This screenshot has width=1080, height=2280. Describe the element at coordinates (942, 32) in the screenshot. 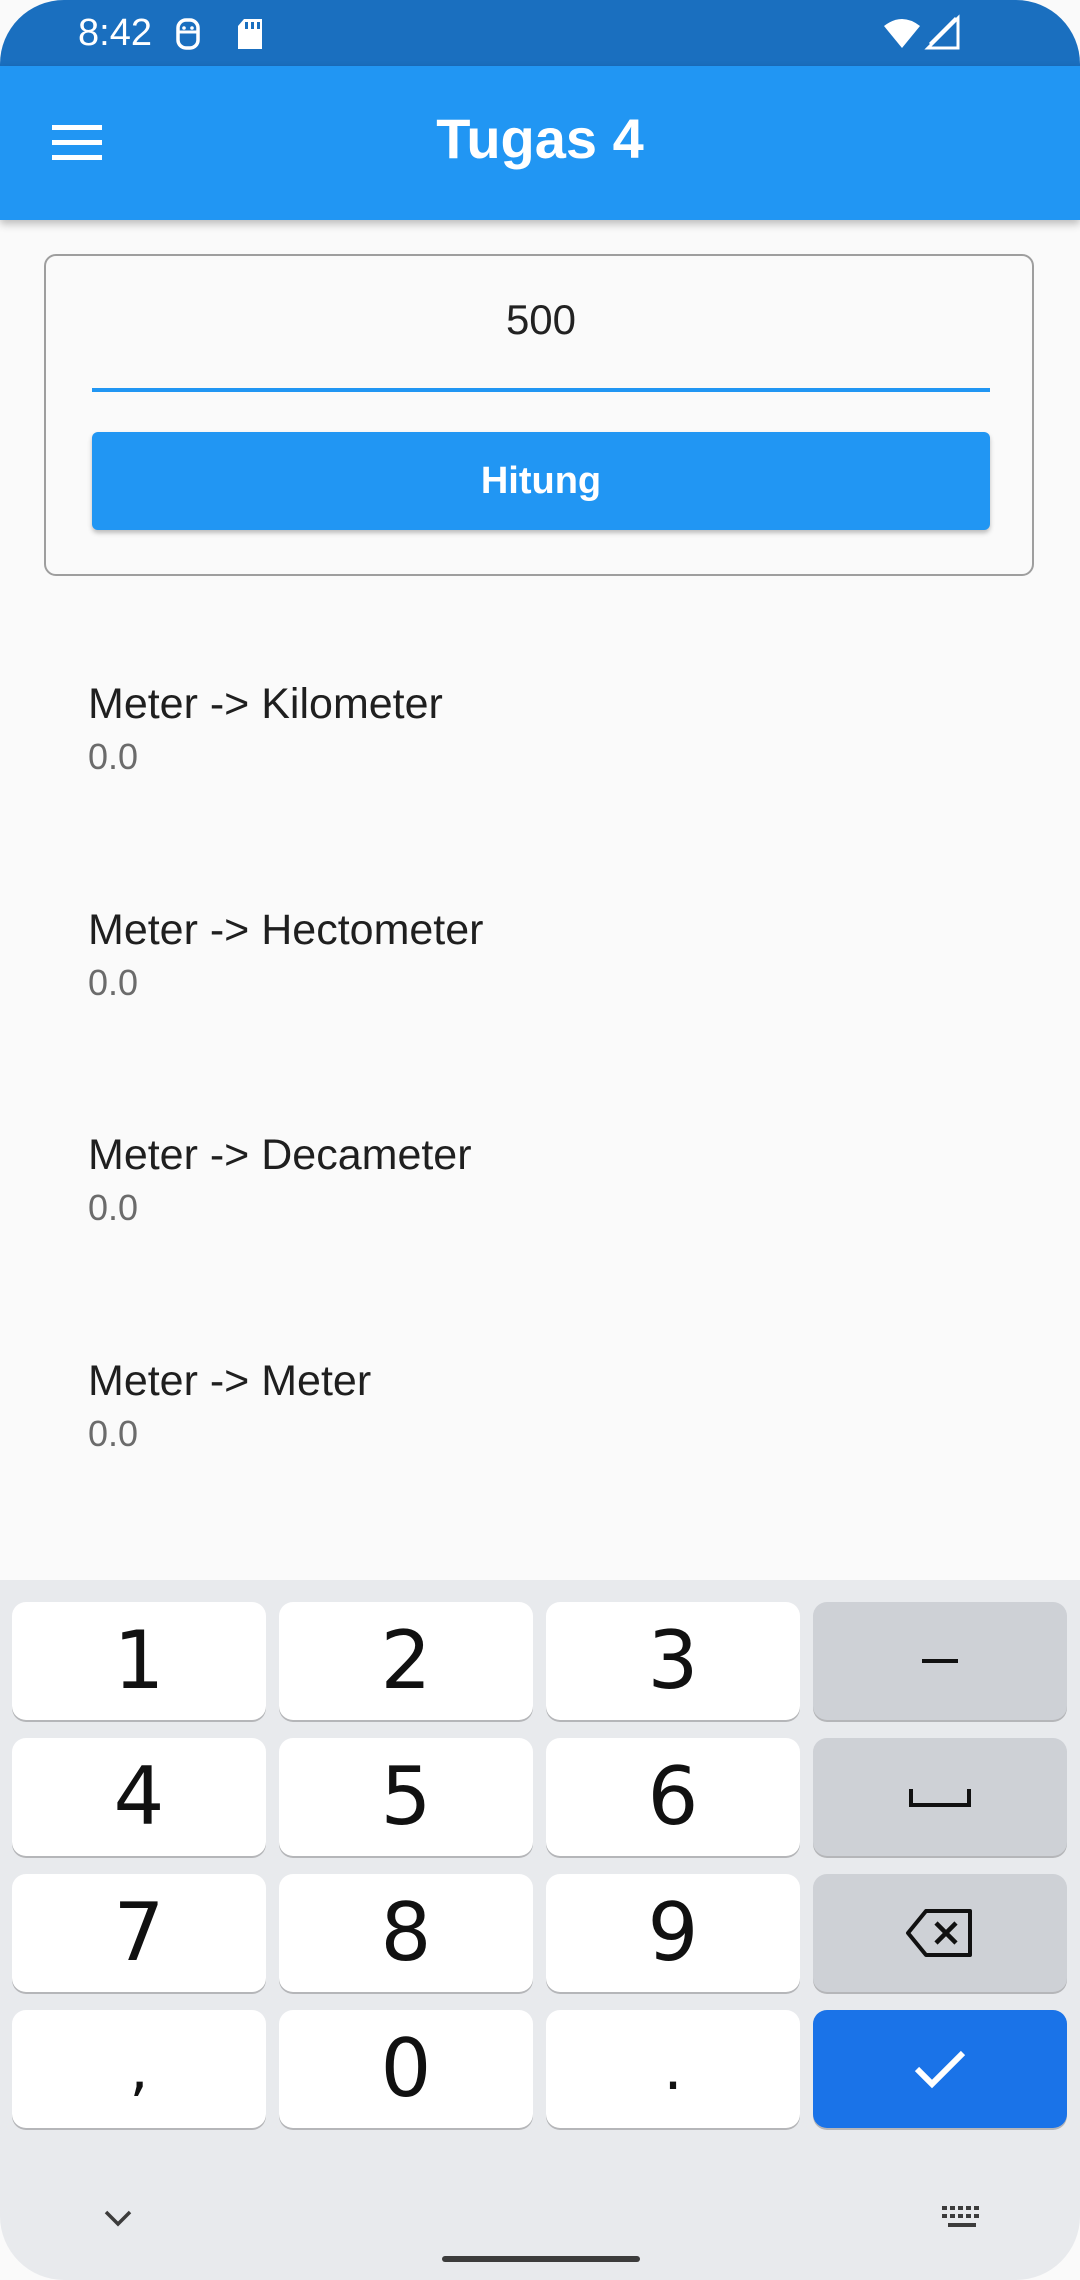

I see `no-signal-icon` at that location.